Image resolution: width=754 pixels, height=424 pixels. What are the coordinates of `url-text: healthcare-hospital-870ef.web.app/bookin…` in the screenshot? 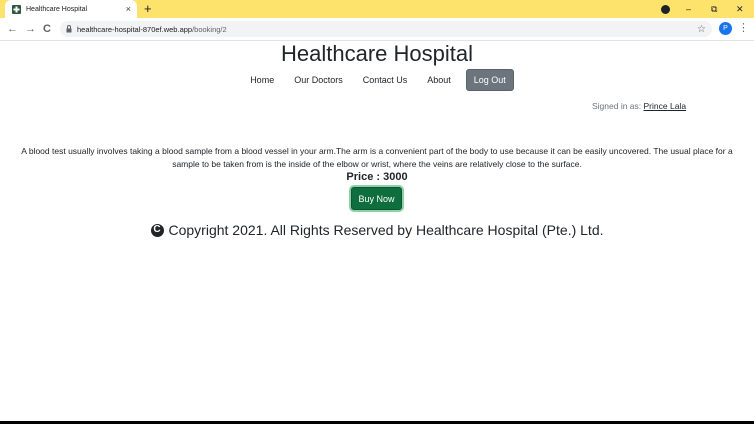 It's located at (387, 29).